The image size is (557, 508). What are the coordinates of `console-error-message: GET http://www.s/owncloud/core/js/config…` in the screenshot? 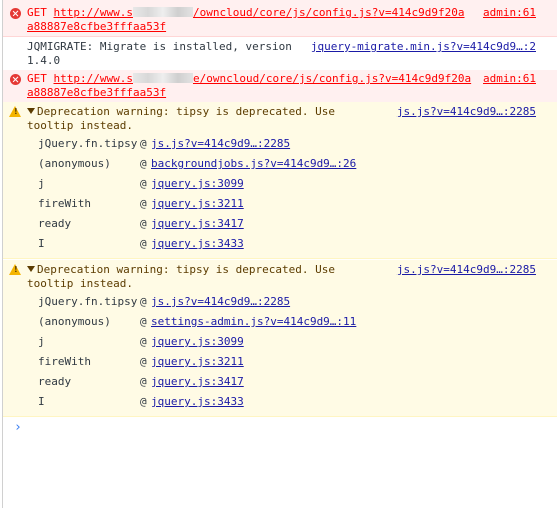 It's located at (280, 18).